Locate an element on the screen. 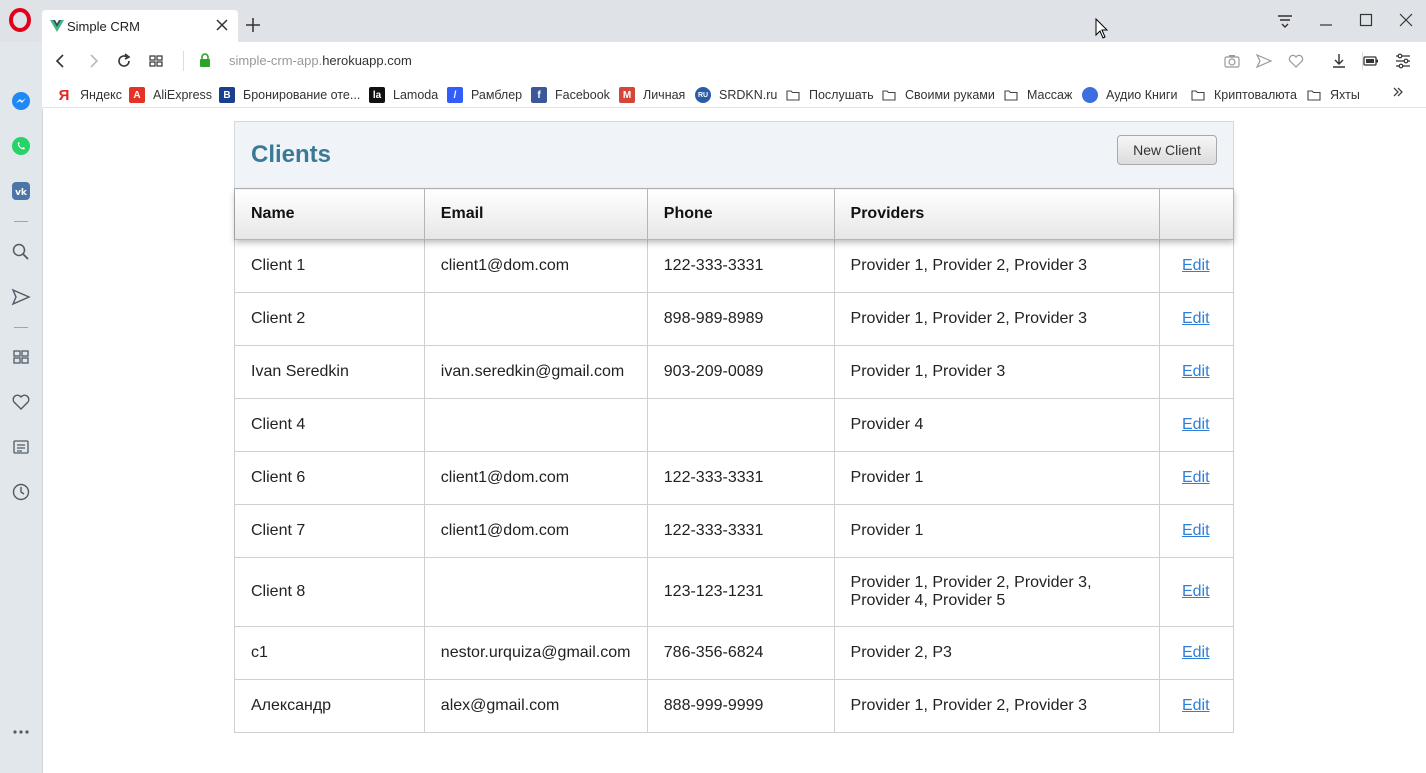 The height and width of the screenshot is (773, 1426). cell-providers: Provider 1 is located at coordinates (996, 478).